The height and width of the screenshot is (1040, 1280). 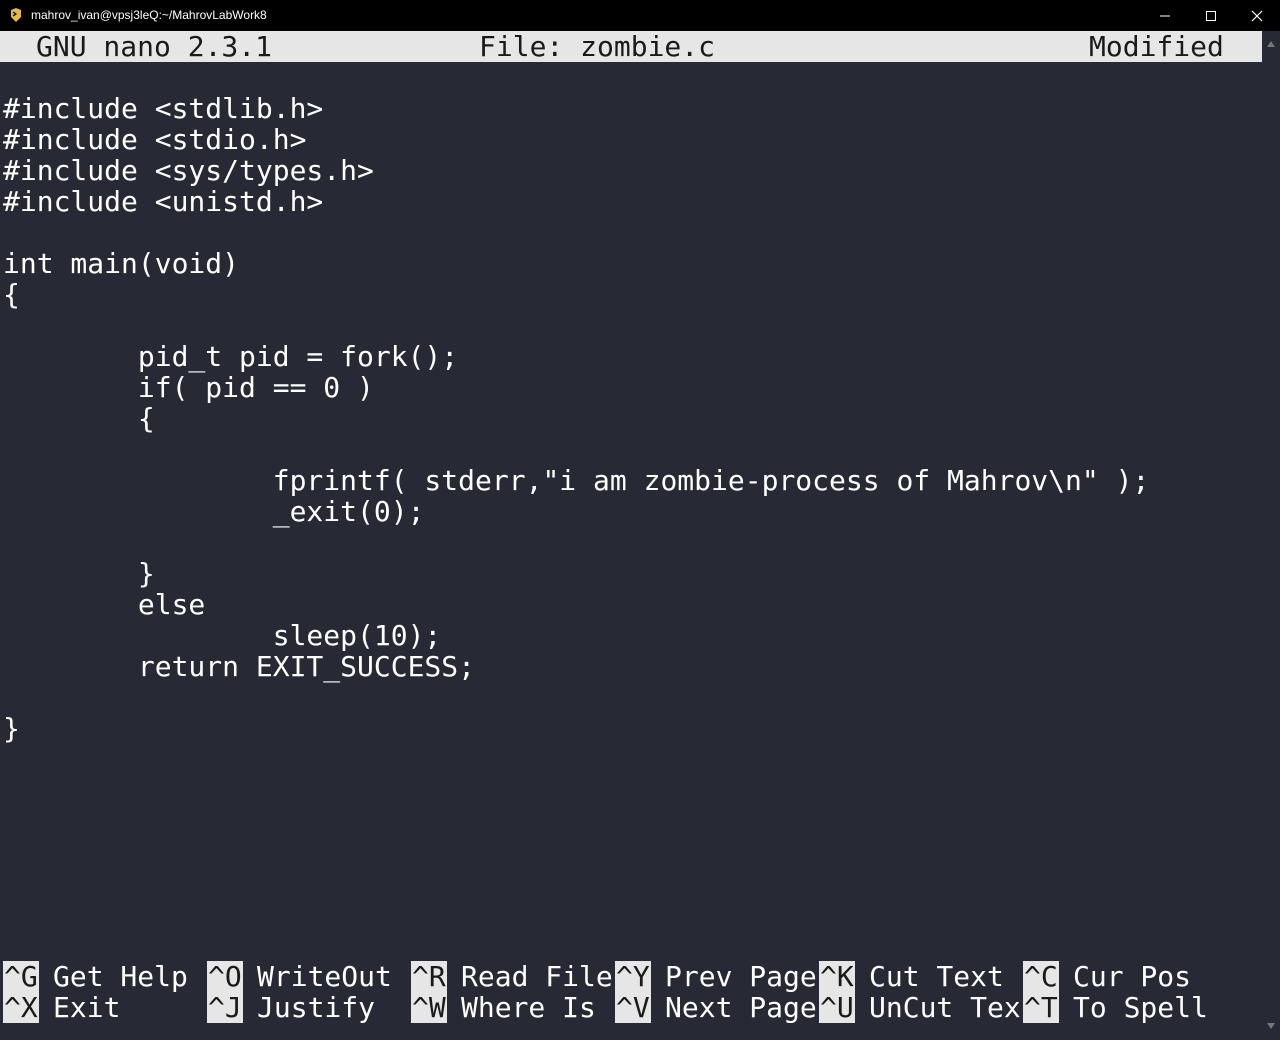 I want to click on code-line: else, so click(x=104, y=604).